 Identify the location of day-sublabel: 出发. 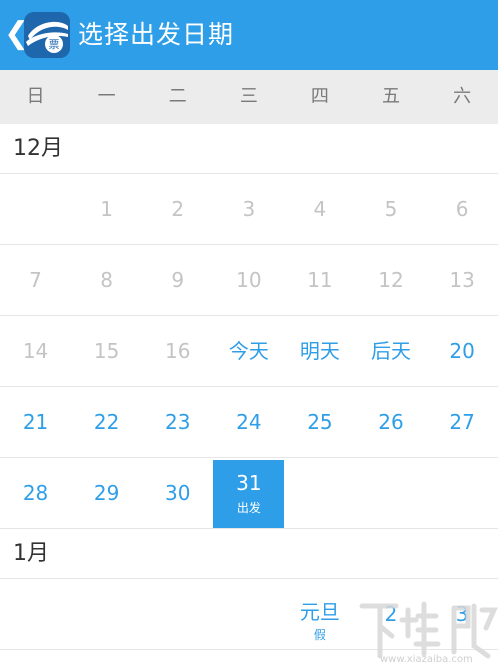
(248, 508).